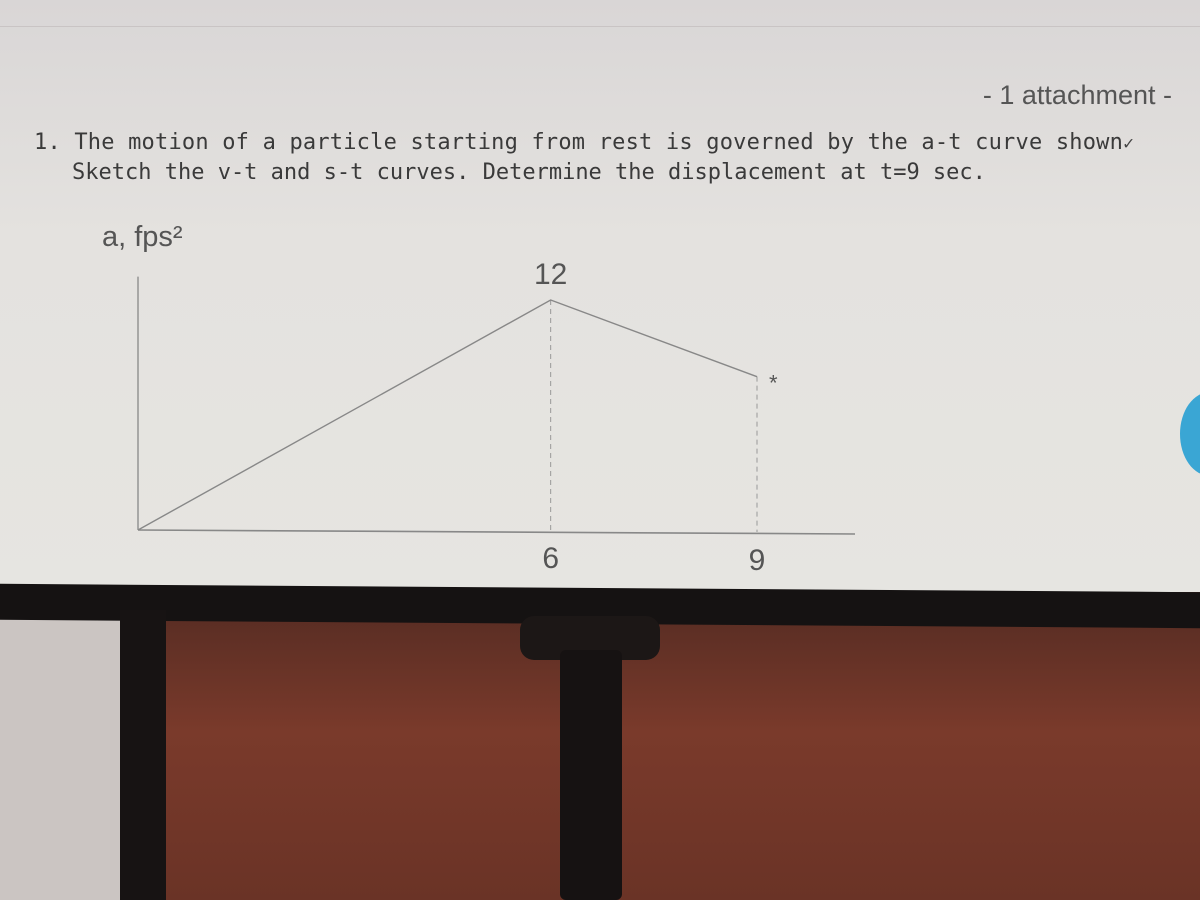 The height and width of the screenshot is (900, 1200). Describe the element at coordinates (550, 274) in the screenshot. I see `peak-value-label: 12` at that location.